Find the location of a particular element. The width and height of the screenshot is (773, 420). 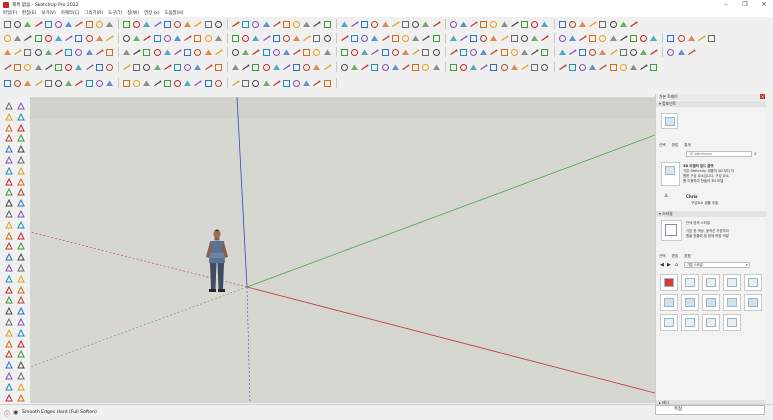

tab-statistics: 통계 is located at coordinates (687, 146).